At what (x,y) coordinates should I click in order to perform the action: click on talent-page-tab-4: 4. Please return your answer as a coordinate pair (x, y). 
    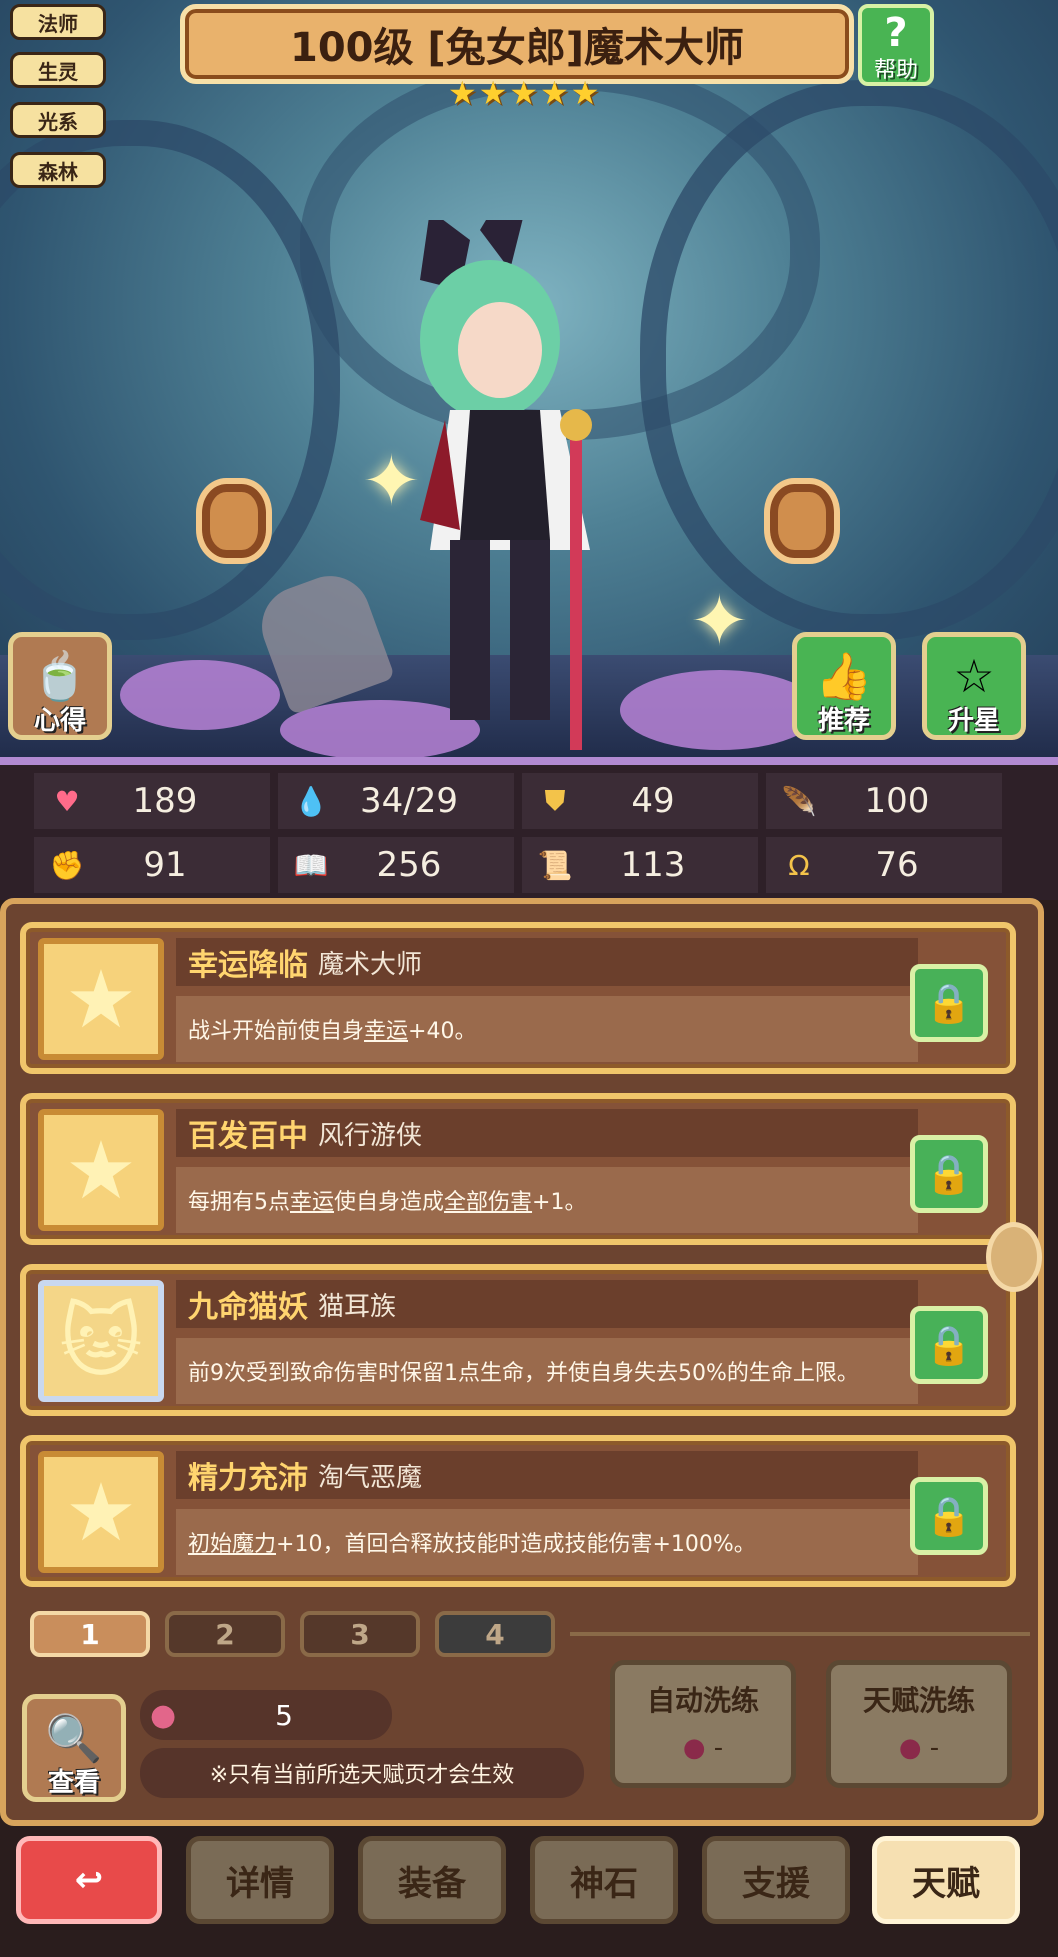
    Looking at the image, I should click on (495, 1634).